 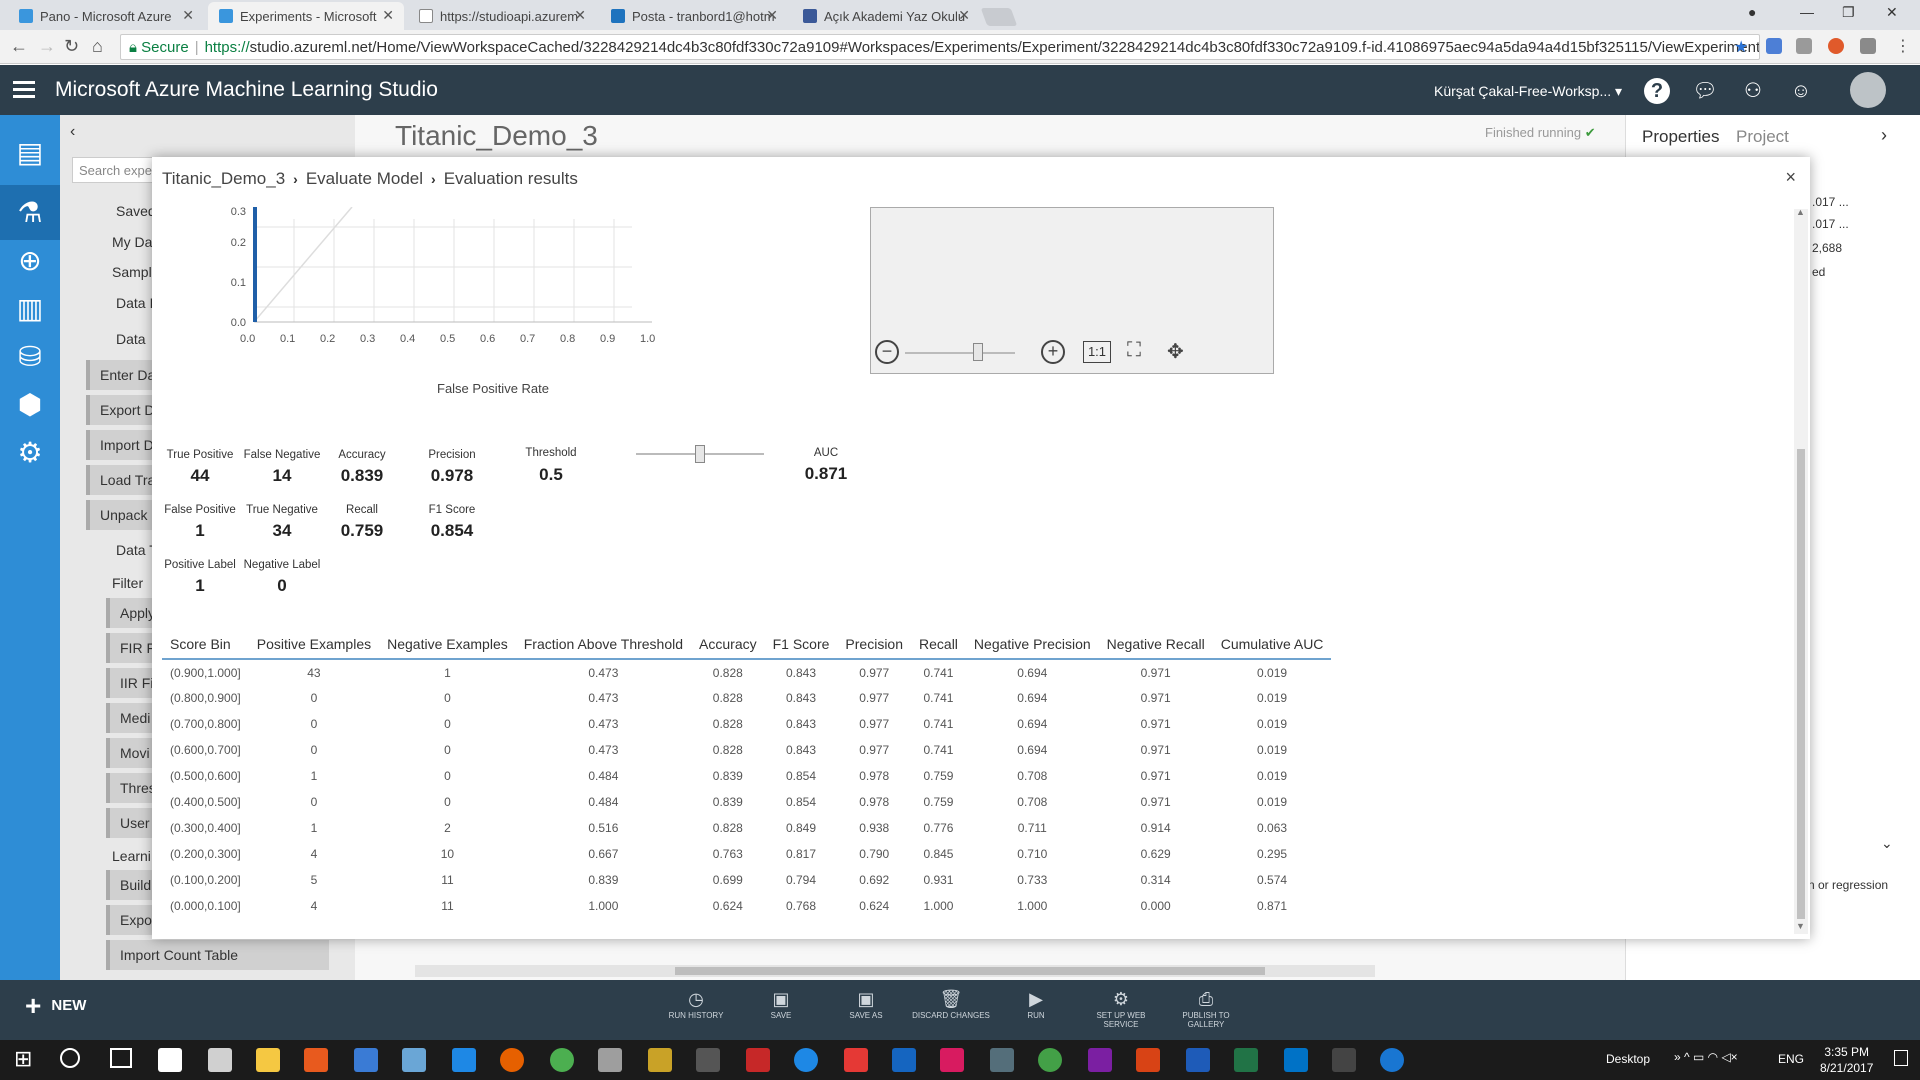 What do you see at coordinates (364, 178) in the screenshot?
I see `breadcrumb-module: Evaluate Model` at bounding box center [364, 178].